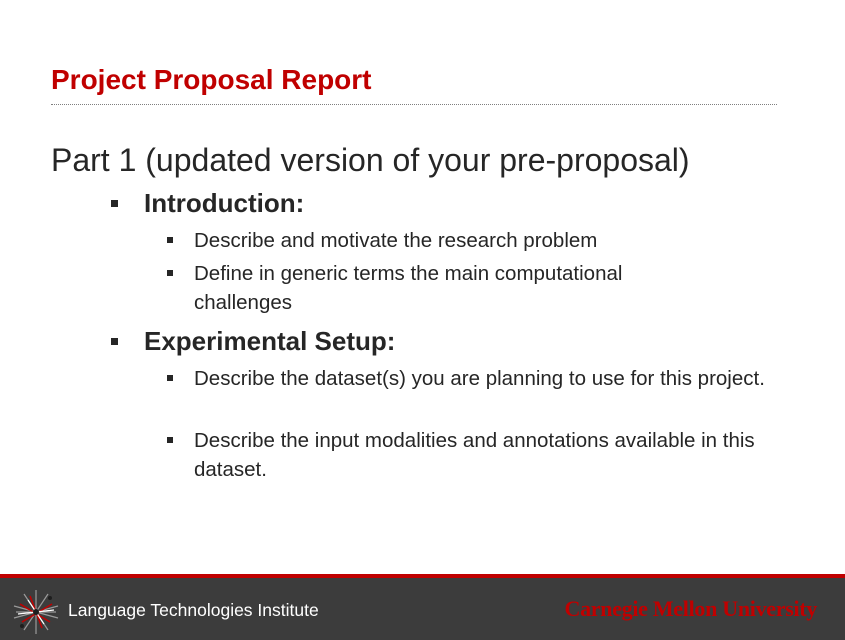 The height and width of the screenshot is (640, 845). What do you see at coordinates (414, 104) in the screenshot?
I see `title-divider` at bounding box center [414, 104].